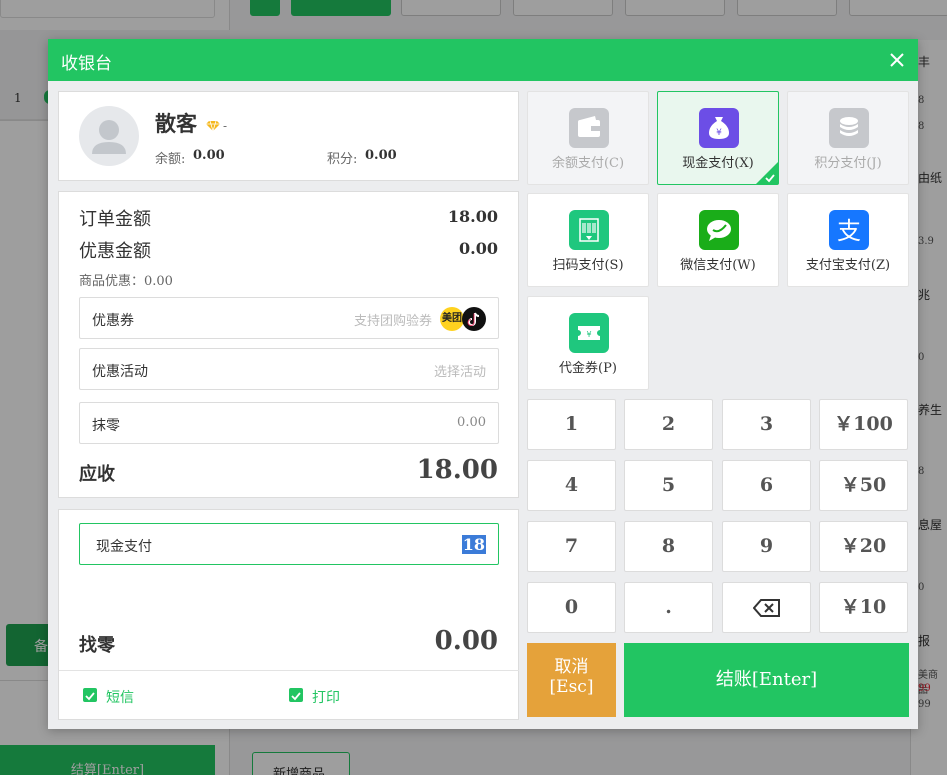  Describe the element at coordinates (459, 372) in the screenshot. I see `activity-placeholder: 选择活动` at that location.